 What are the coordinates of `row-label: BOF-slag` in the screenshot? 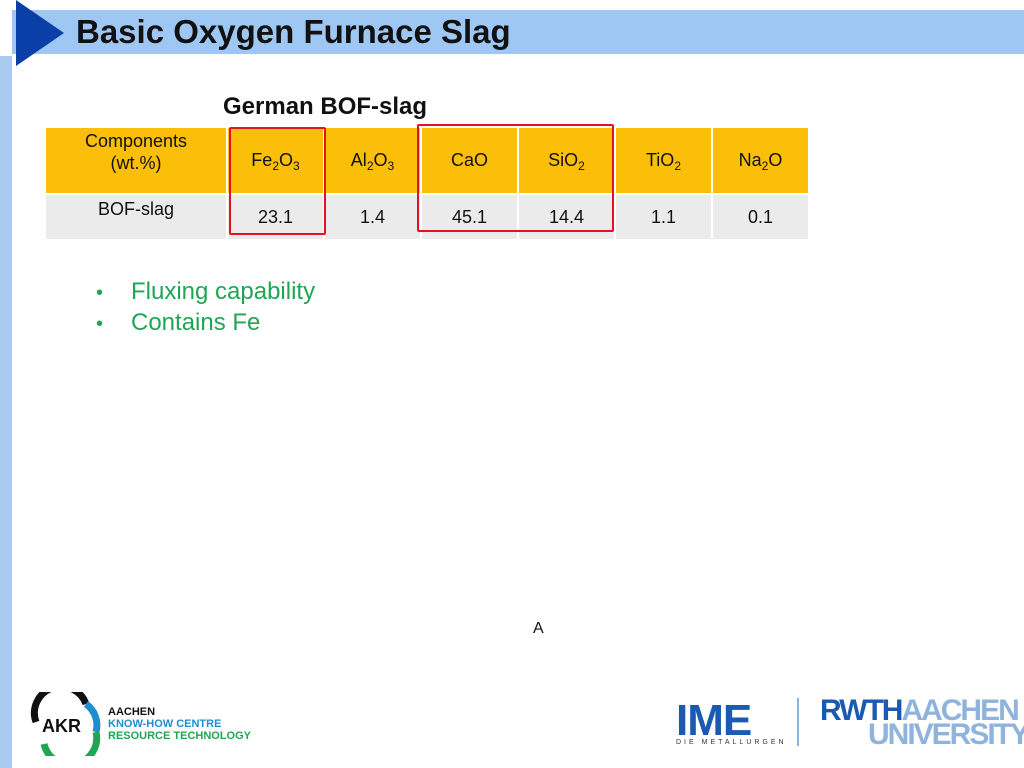 It's located at (137, 216).